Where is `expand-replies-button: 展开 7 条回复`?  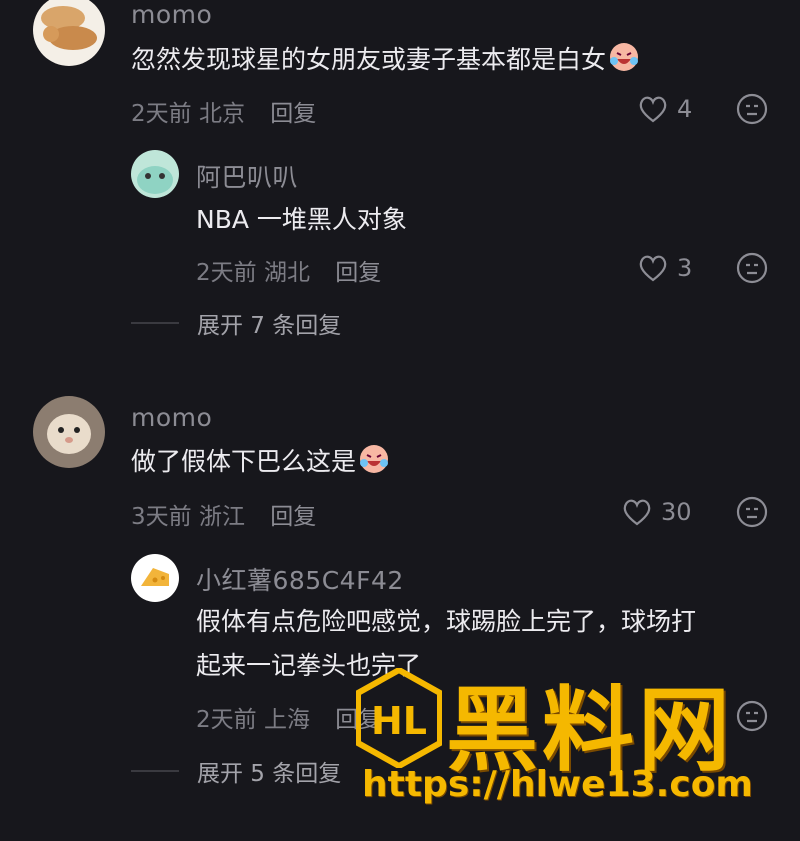 expand-replies-button: 展开 7 条回复 is located at coordinates (236, 323).